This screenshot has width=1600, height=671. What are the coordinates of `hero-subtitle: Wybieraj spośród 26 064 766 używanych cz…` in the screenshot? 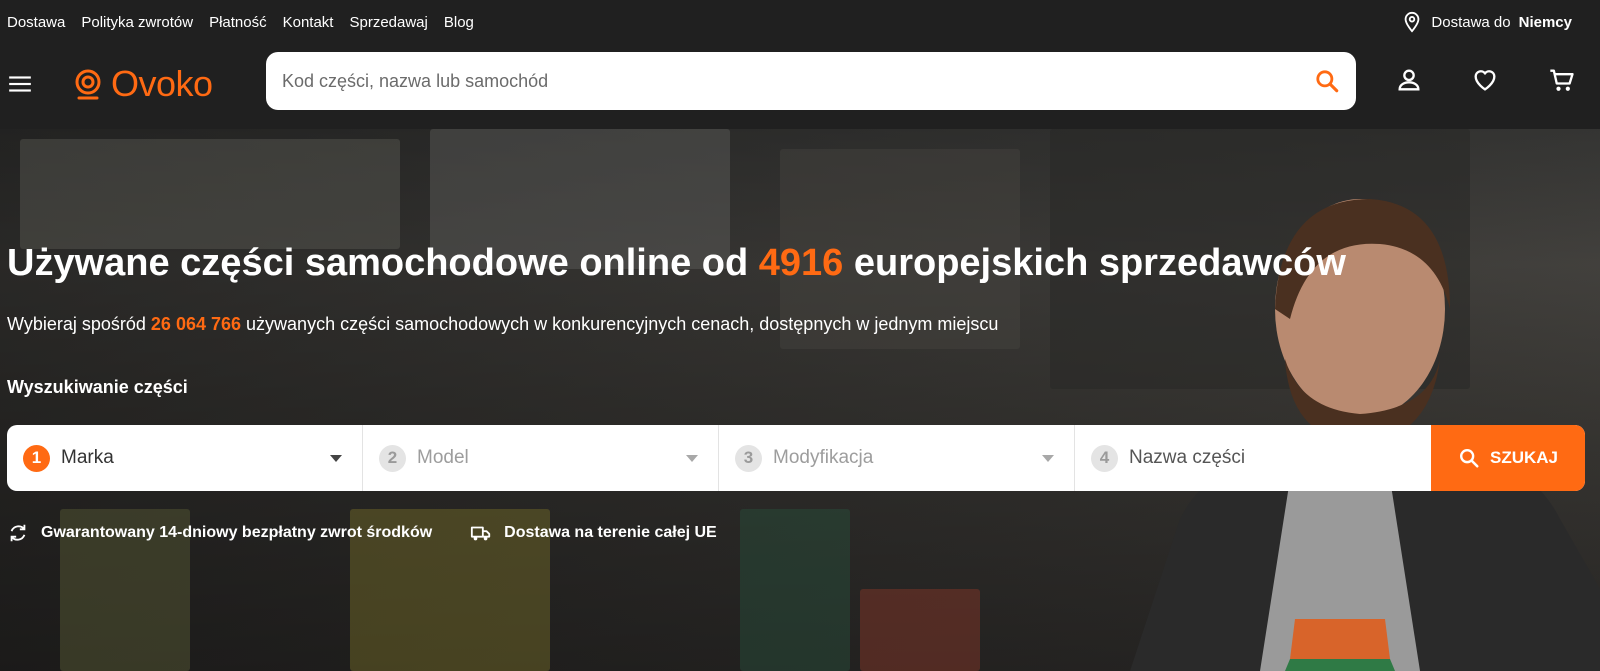 It's located at (502, 324).